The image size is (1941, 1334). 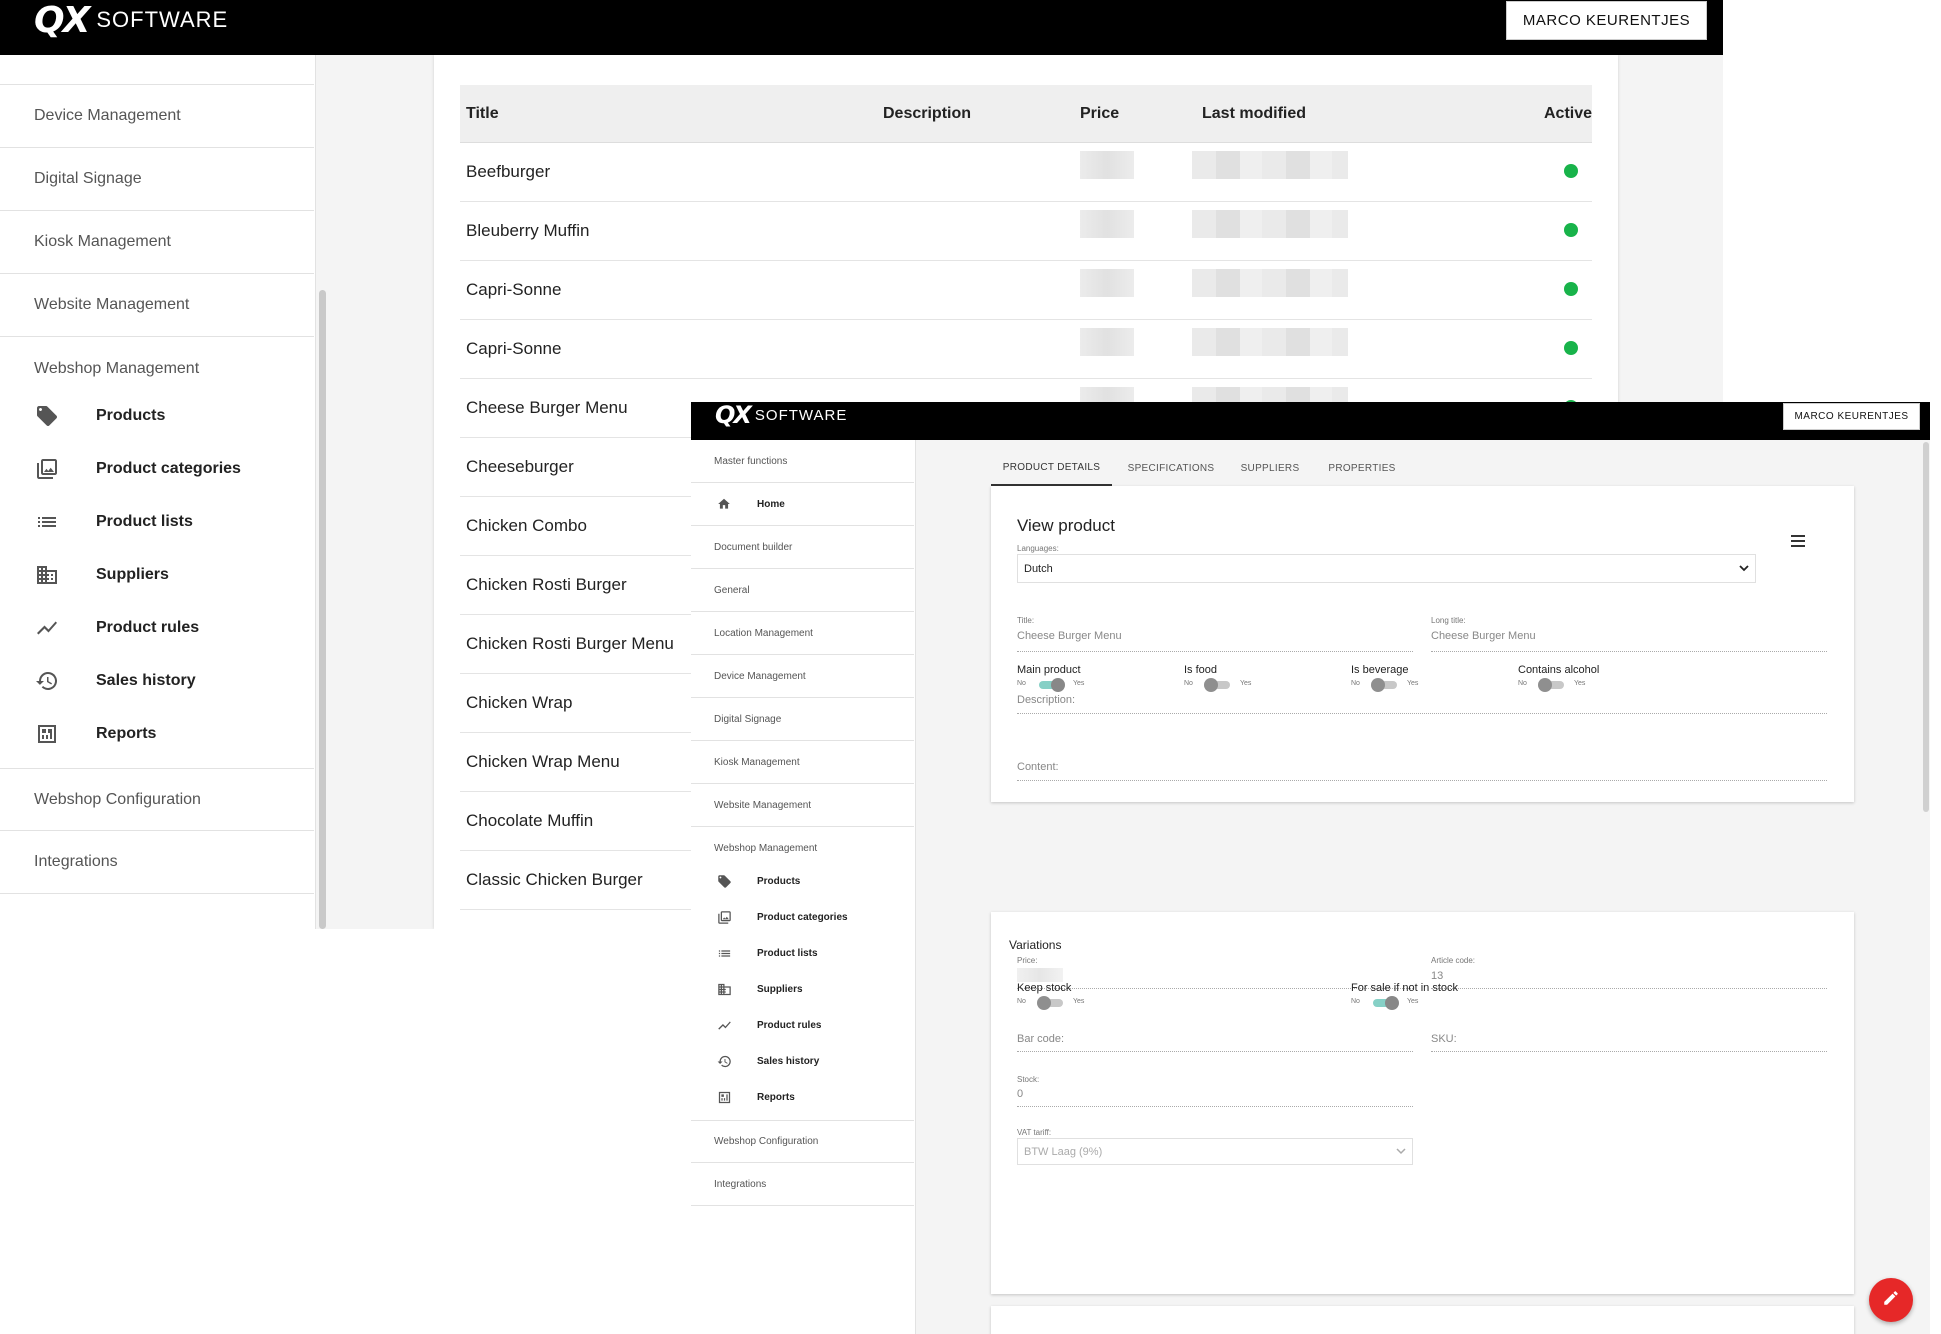 I want to click on tab-properties: PROPERTIES, so click(x=1362, y=468).